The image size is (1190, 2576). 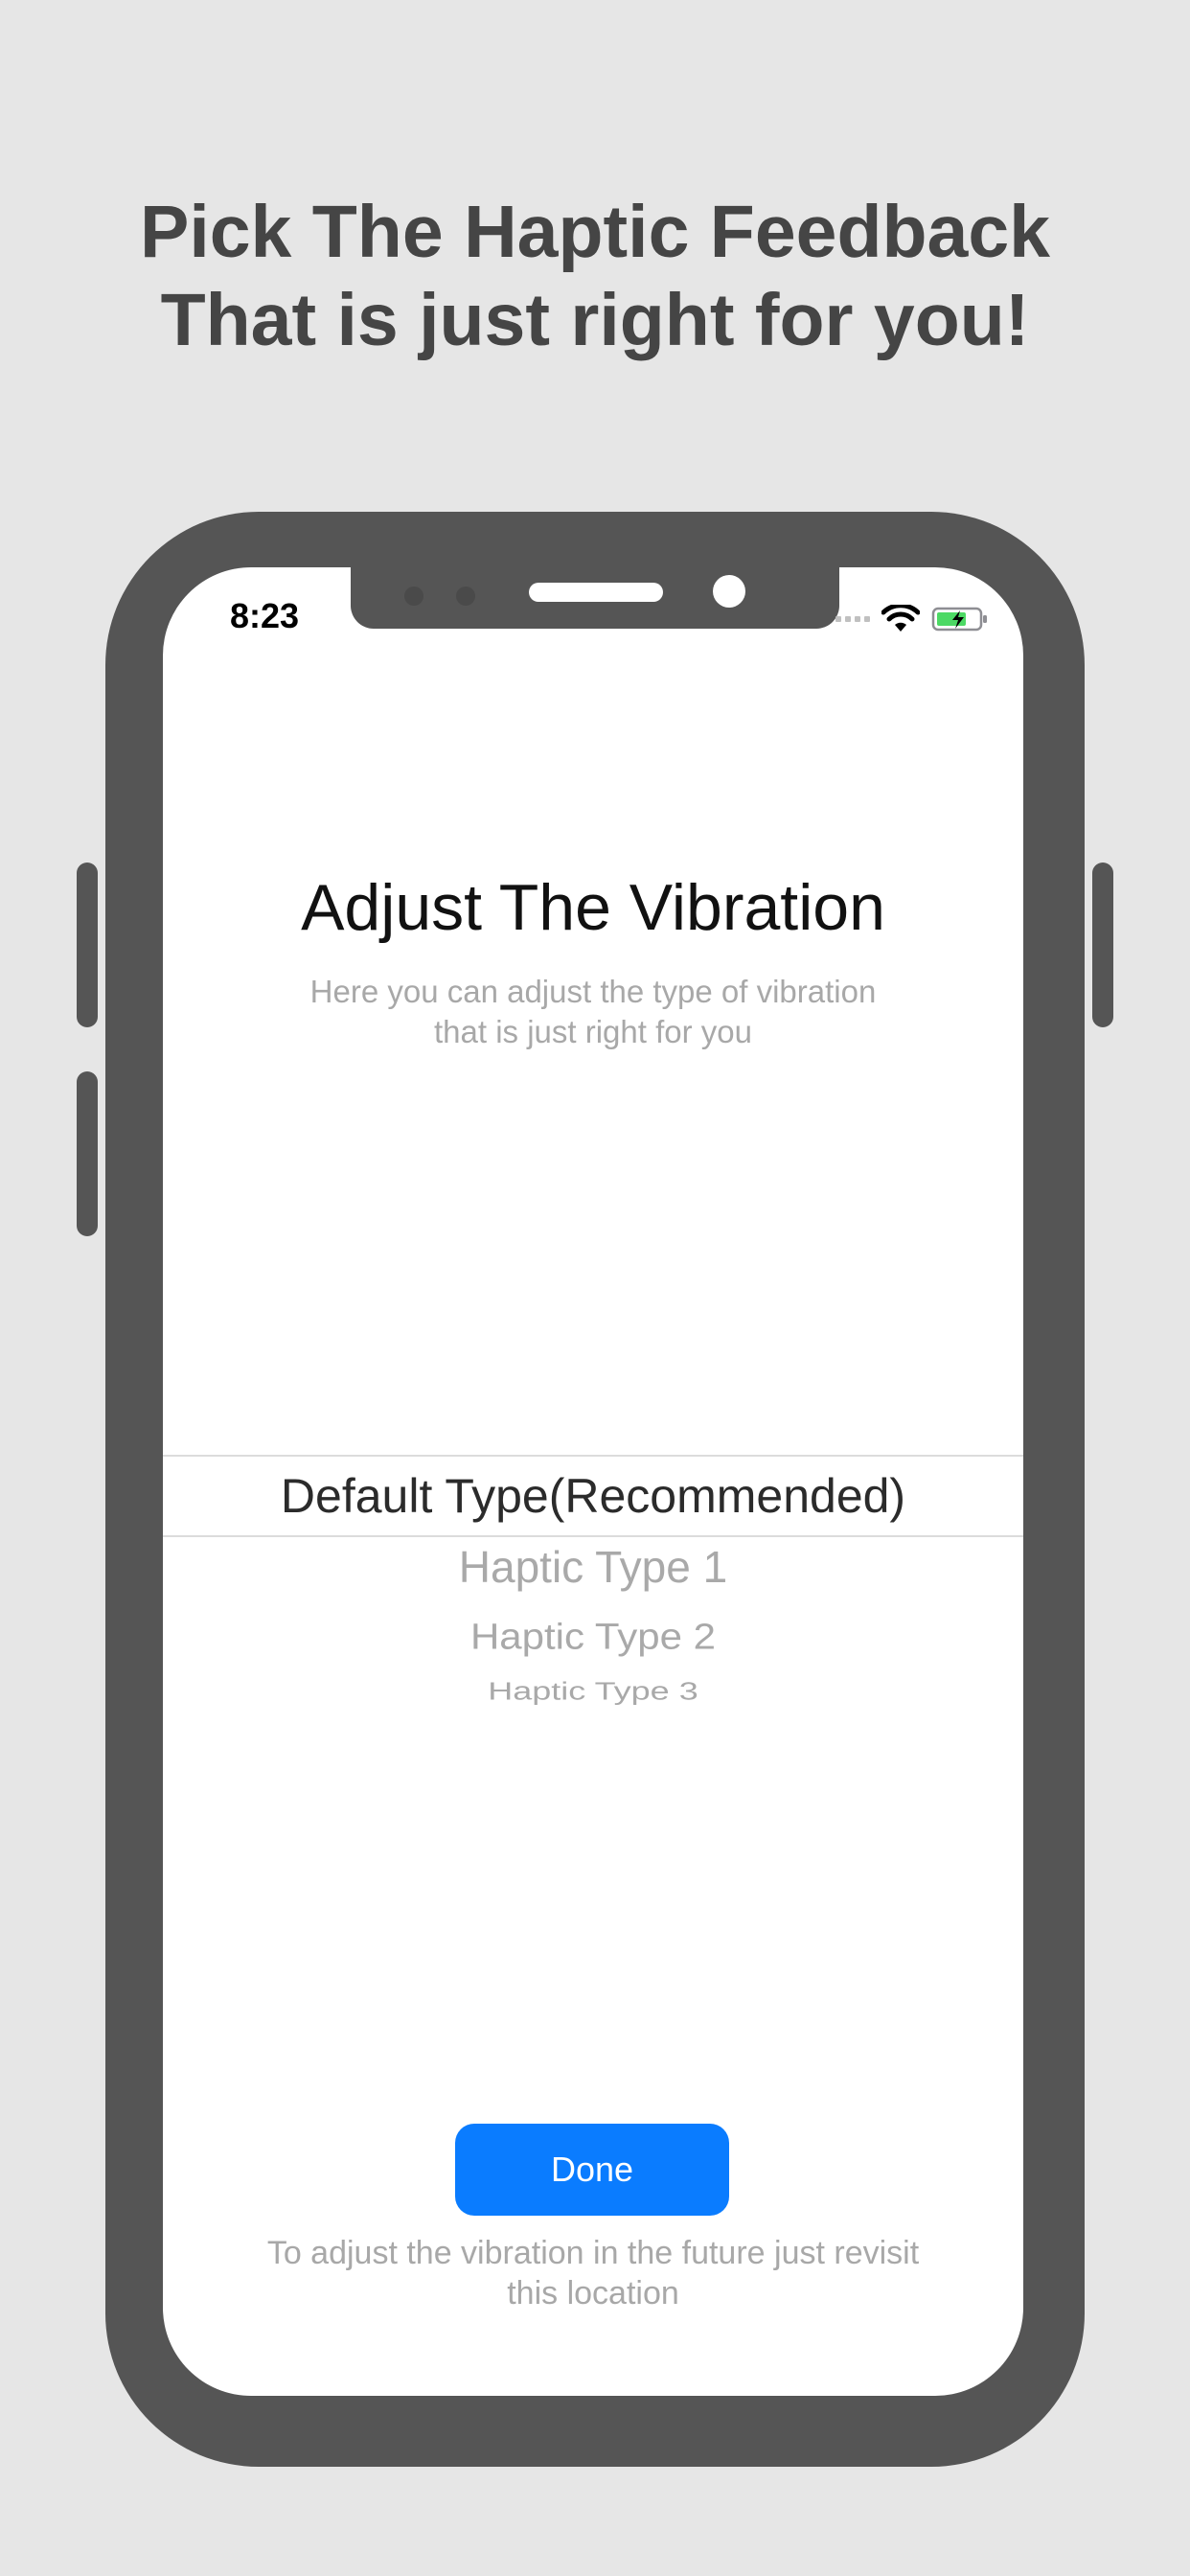 I want to click on wifi-icon, so click(x=901, y=619).